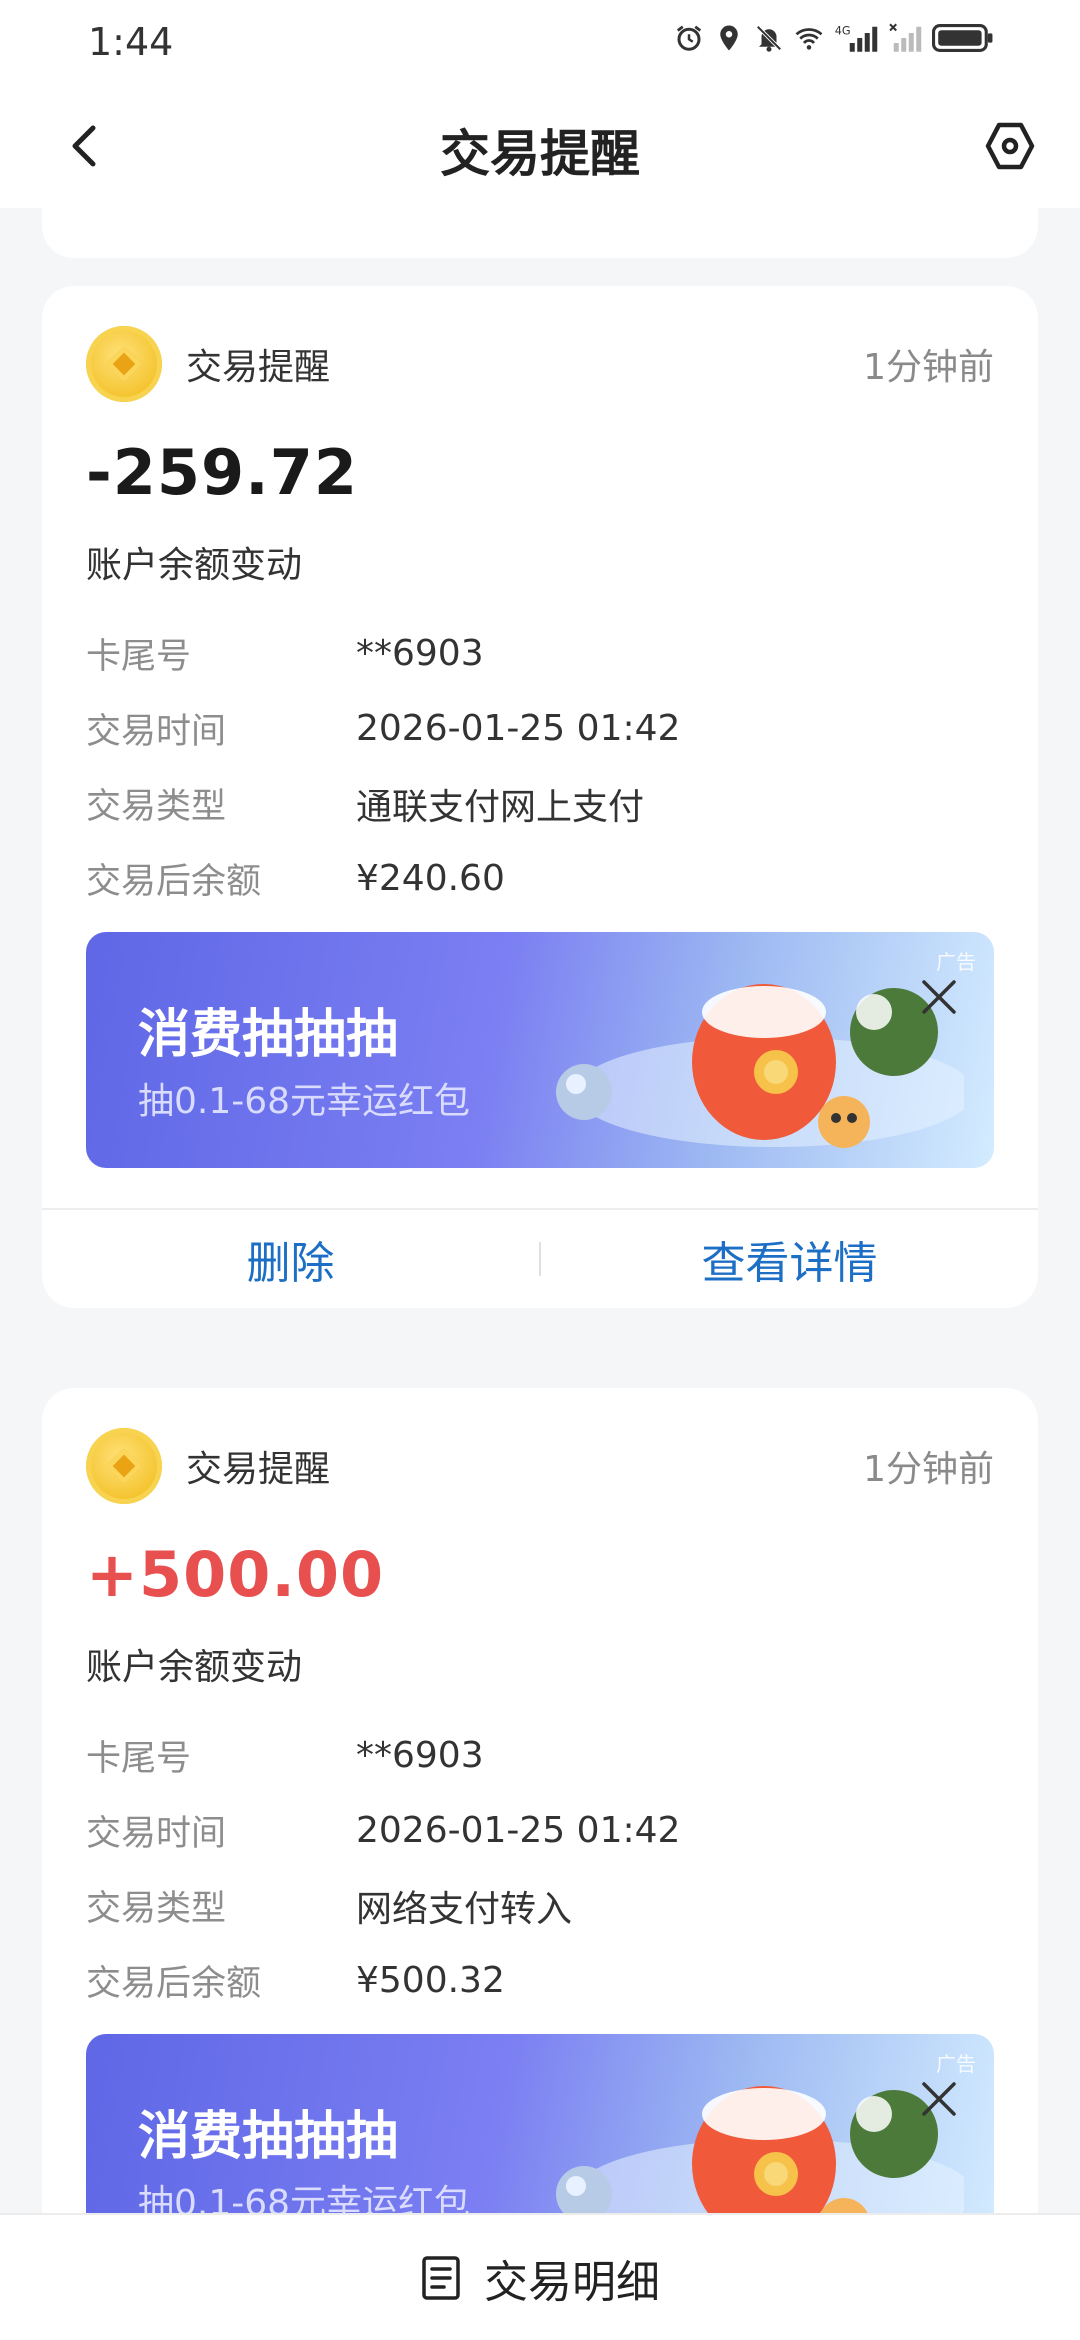  I want to click on status-icons: 4G, so click(834, 38).